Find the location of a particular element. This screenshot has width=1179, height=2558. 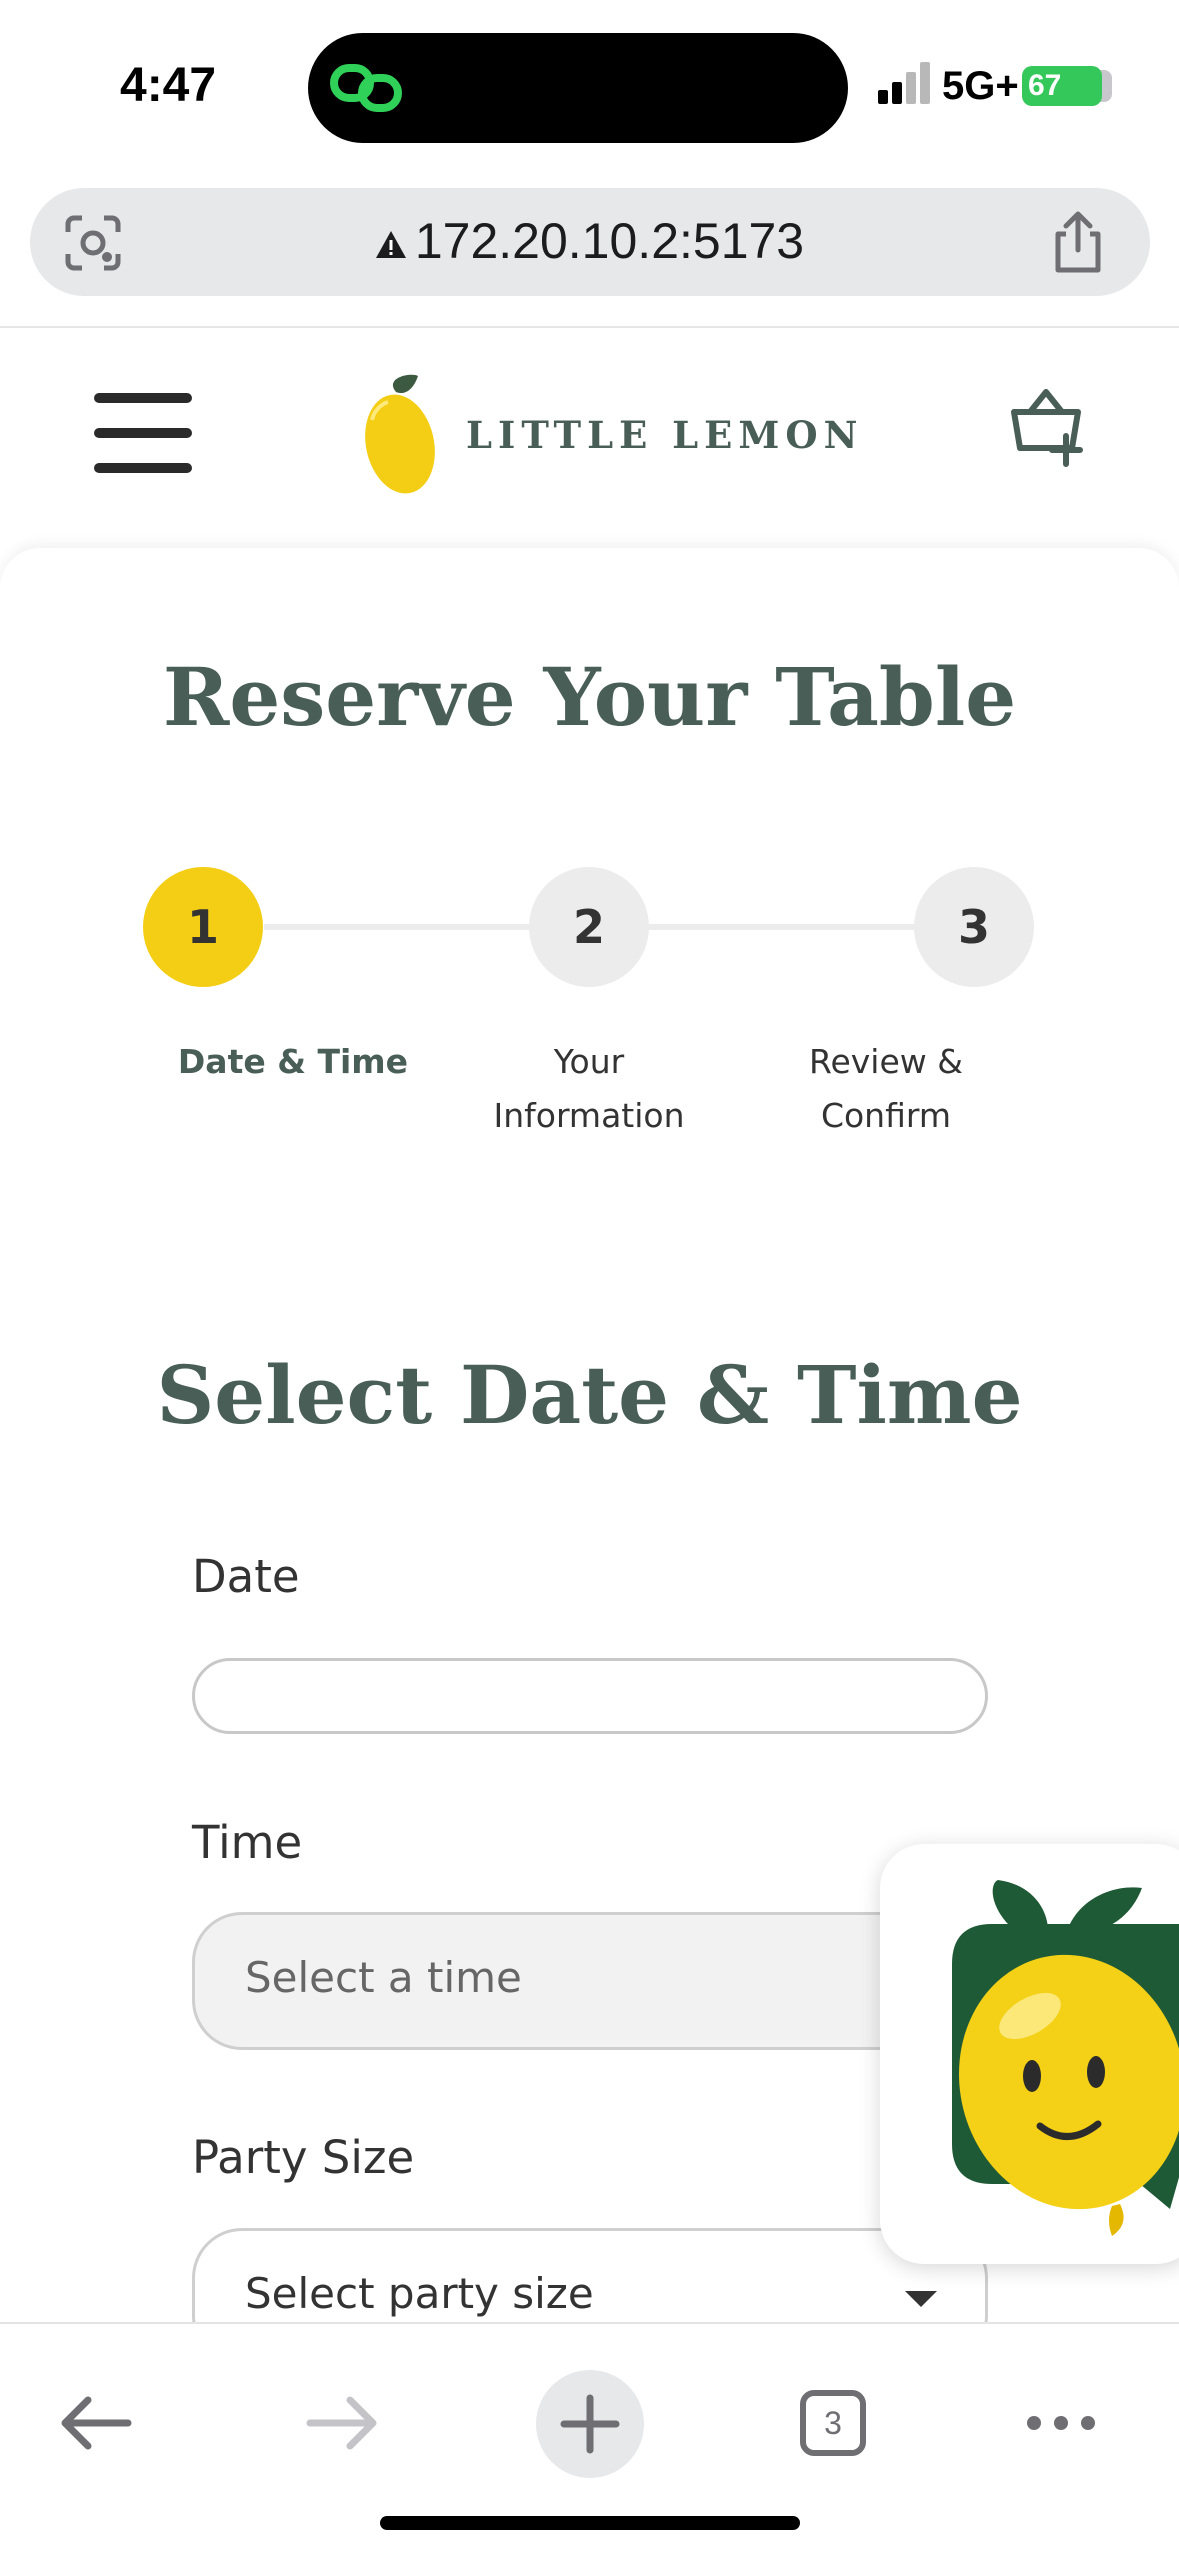

step-3-label-line2: Confirm is located at coordinates (886, 1115).